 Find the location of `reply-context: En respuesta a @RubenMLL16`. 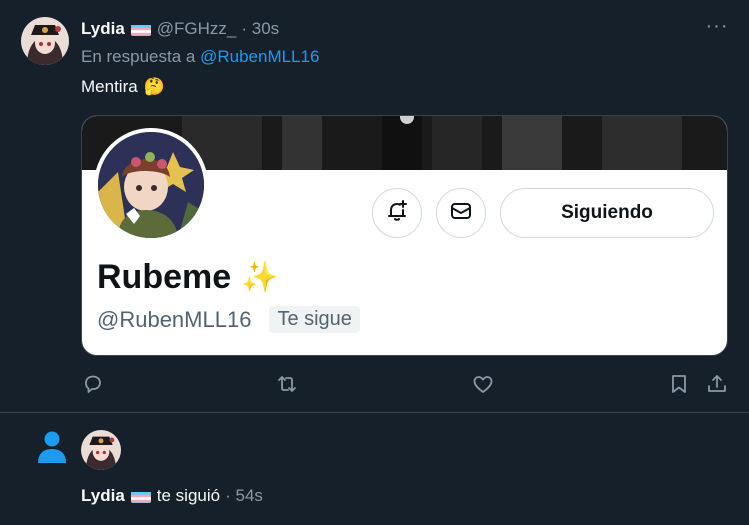

reply-context: En respuesta a @RubenMLL16 is located at coordinates (200, 57).